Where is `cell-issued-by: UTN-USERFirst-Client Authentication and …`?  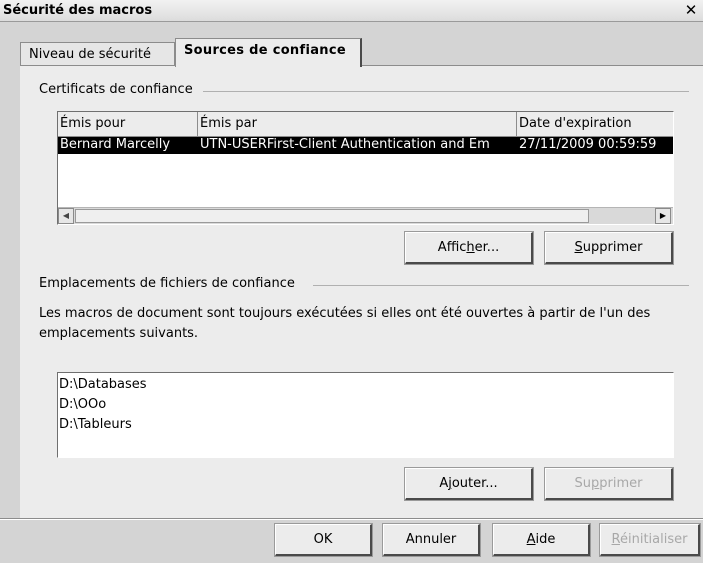 cell-issued-by: UTN-USERFirst-Client Authentication and … is located at coordinates (345, 144).